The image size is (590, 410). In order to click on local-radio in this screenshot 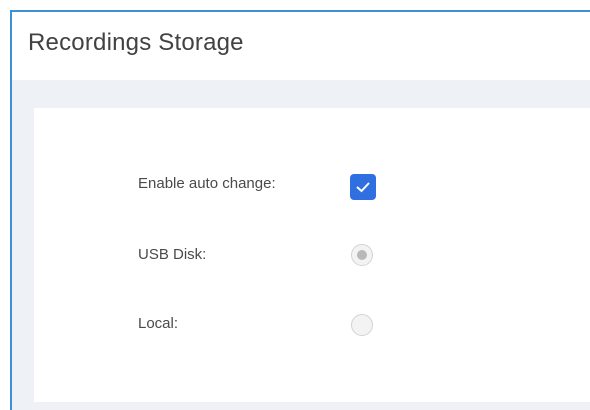, I will do `click(362, 325)`.